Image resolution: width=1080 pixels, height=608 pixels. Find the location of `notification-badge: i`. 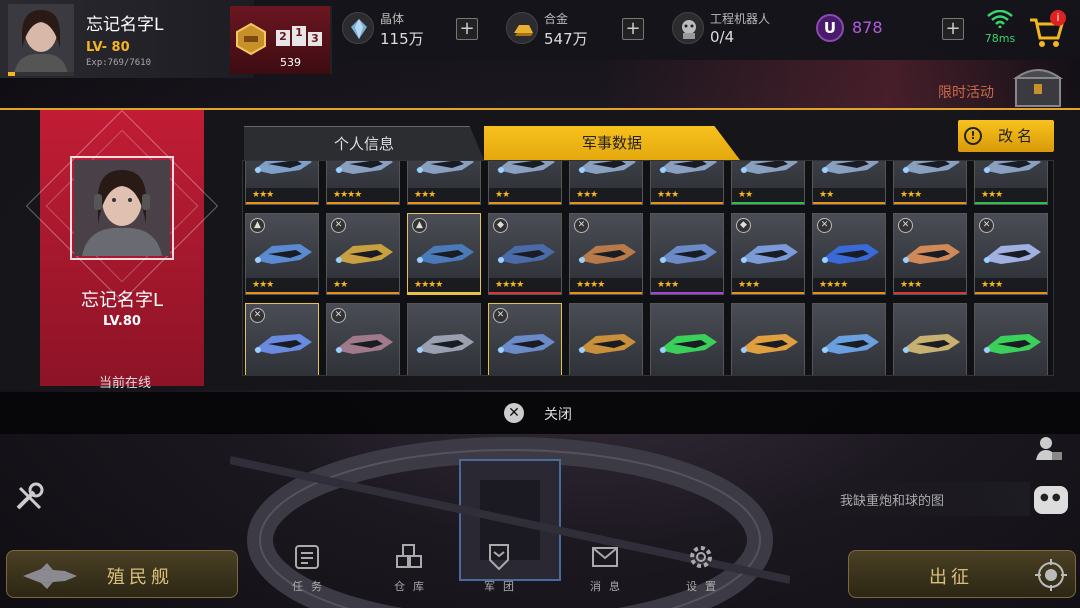

notification-badge: i is located at coordinates (1058, 18).